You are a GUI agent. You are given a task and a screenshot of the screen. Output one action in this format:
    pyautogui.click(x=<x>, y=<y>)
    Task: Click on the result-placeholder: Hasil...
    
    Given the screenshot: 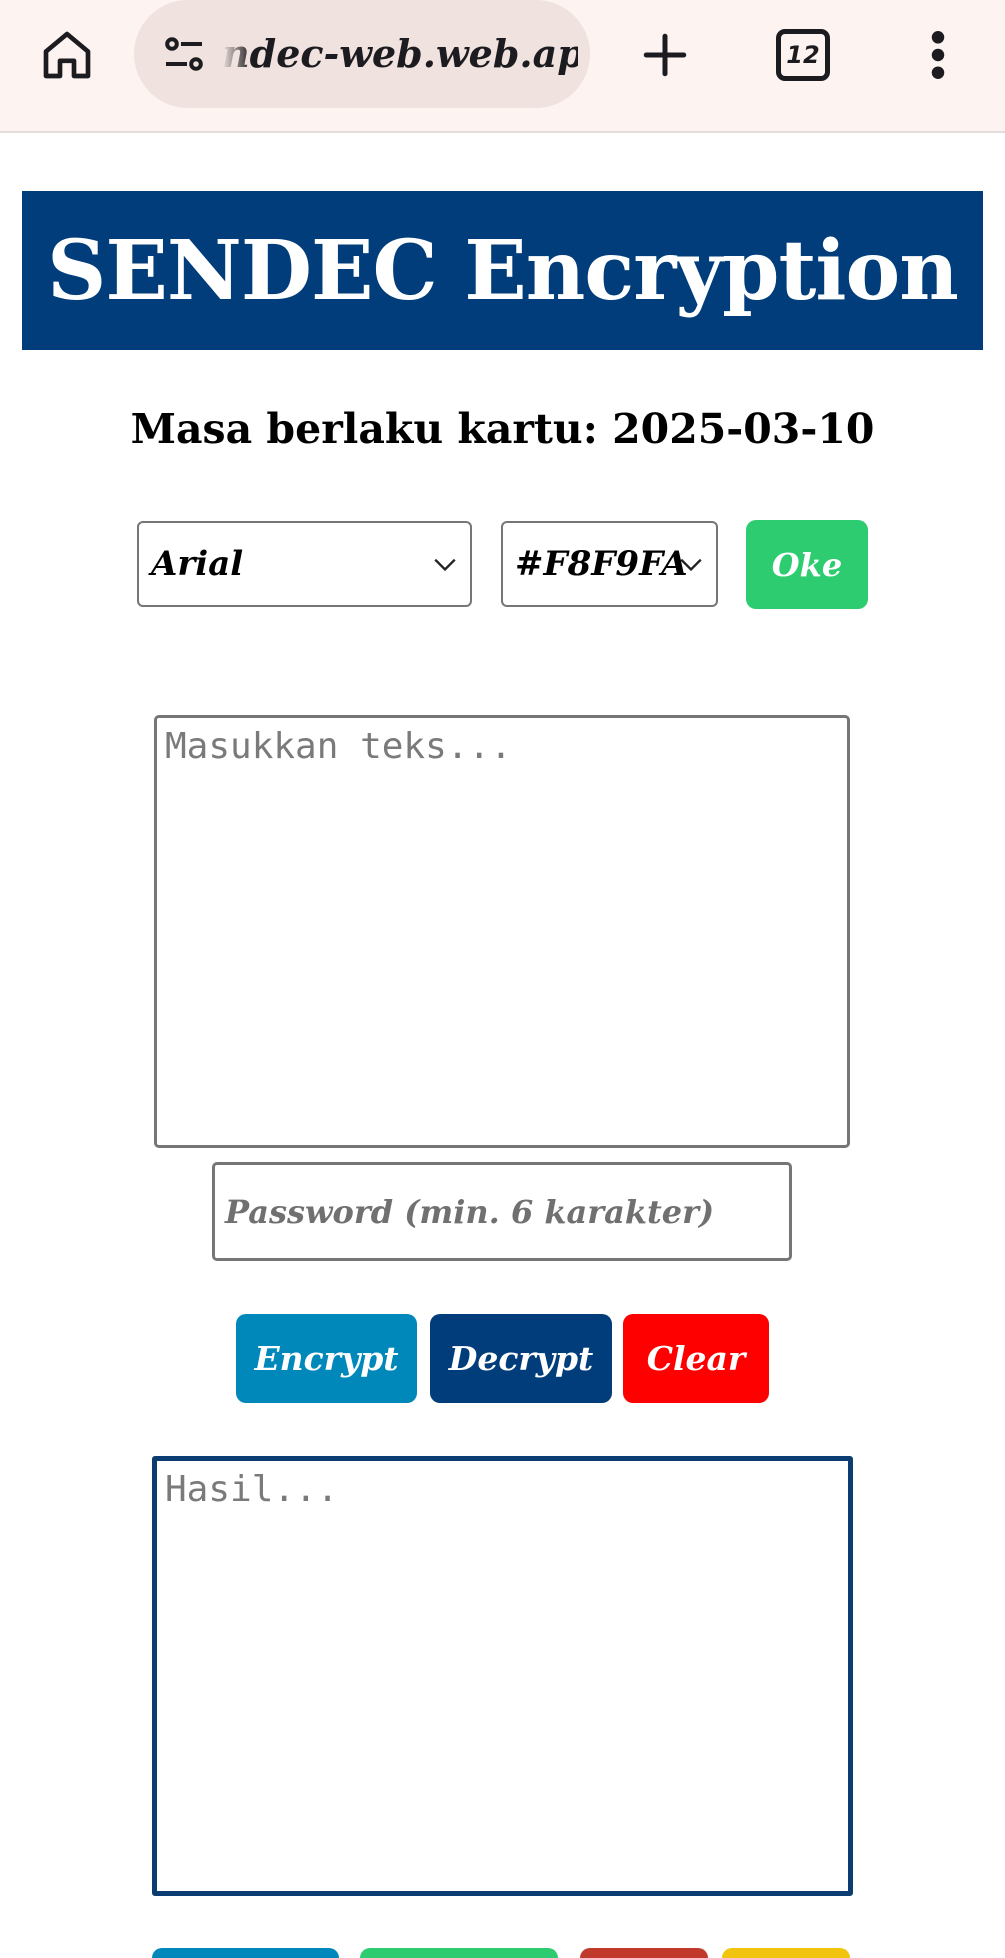 What is the action you would take?
    pyautogui.click(x=252, y=1489)
    